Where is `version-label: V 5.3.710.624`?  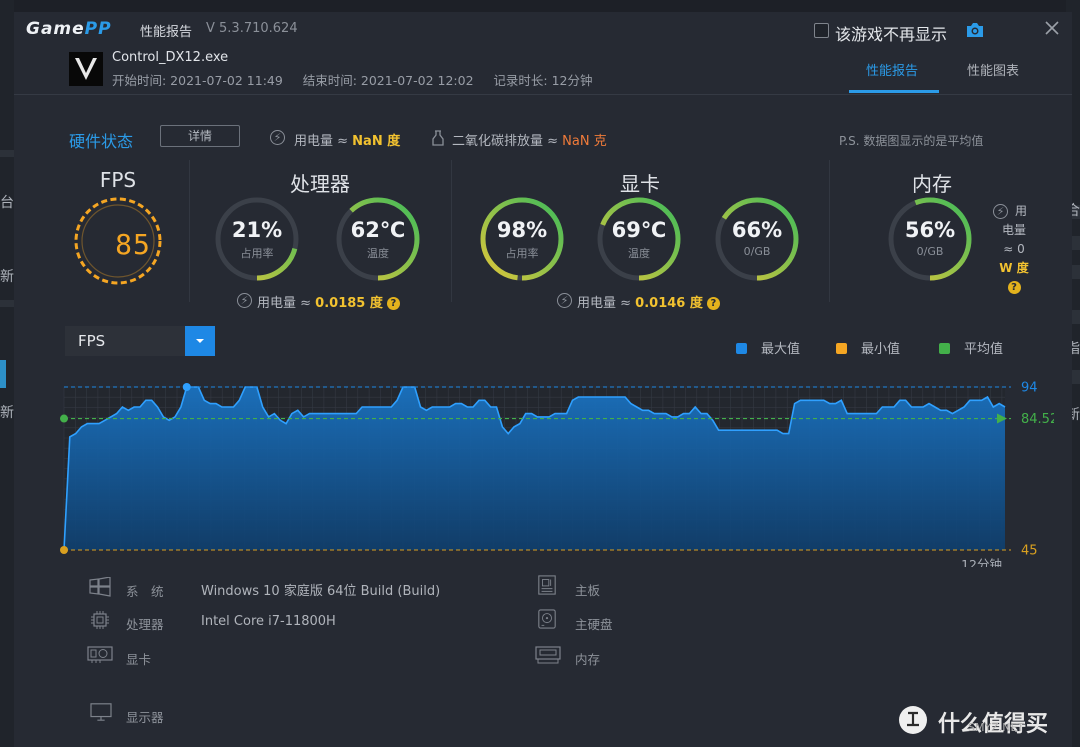 version-label: V 5.3.710.624 is located at coordinates (252, 28).